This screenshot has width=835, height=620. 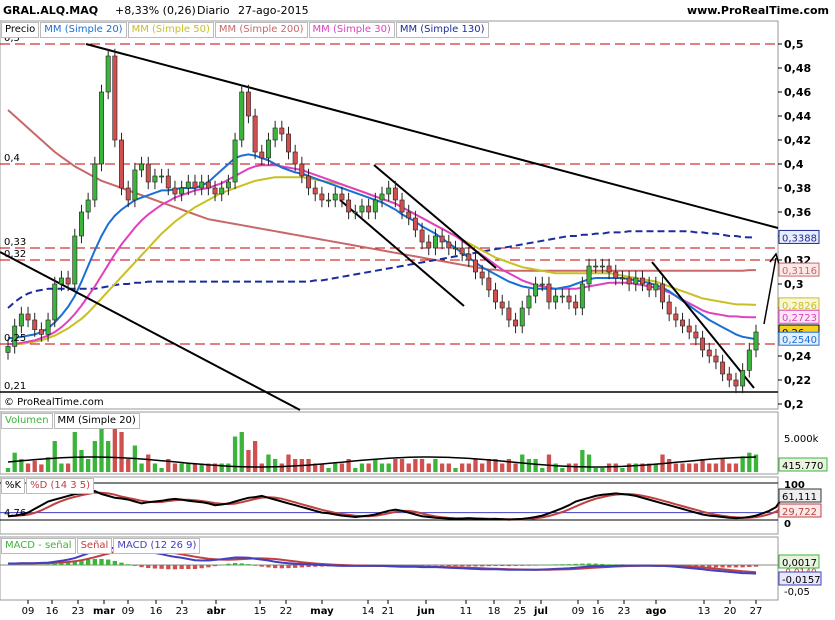 What do you see at coordinates (38, 546) in the screenshot?
I see `legend-macd-hist: MACD - señal` at bounding box center [38, 546].